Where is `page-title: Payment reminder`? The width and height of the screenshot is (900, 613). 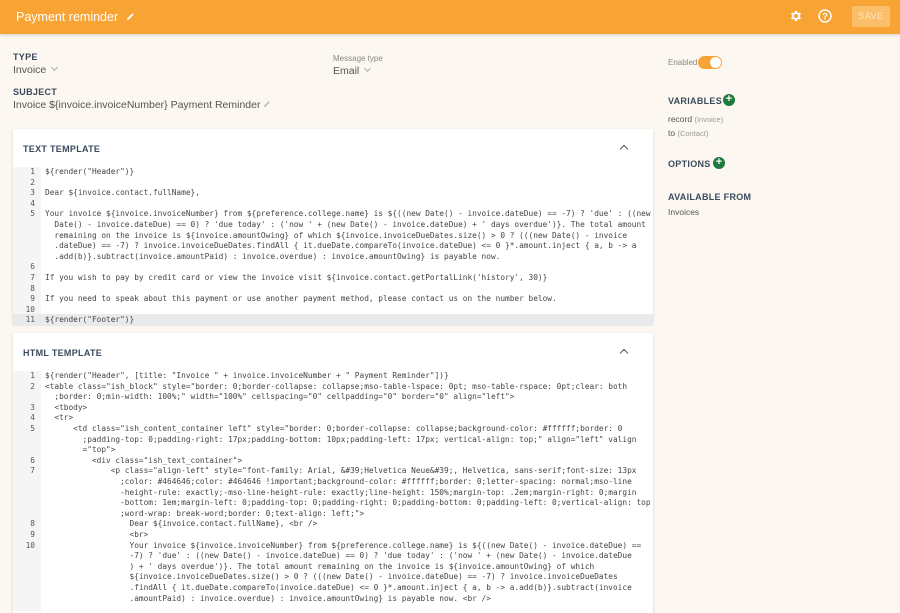 page-title: Payment reminder is located at coordinates (75, 17).